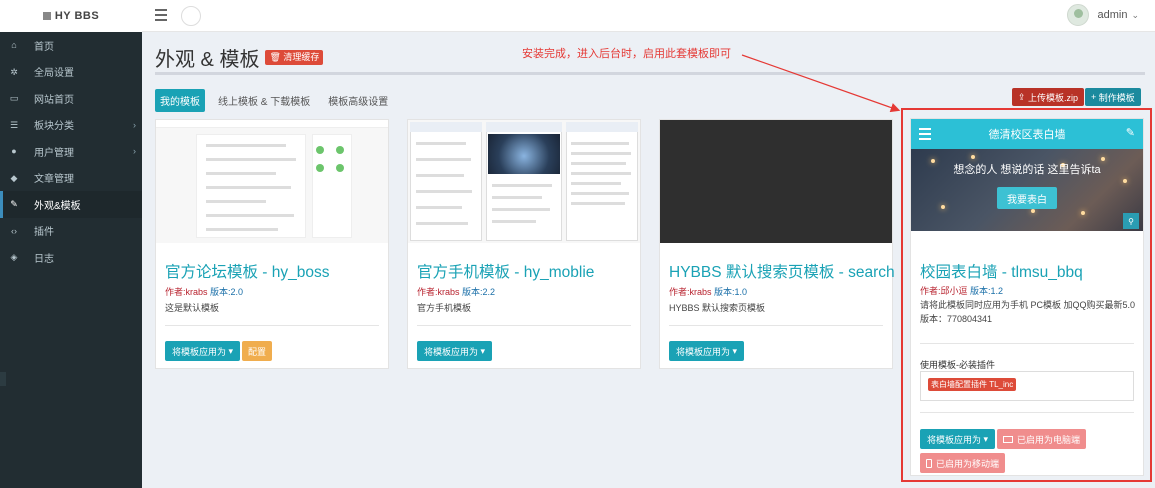  What do you see at coordinates (71, 204) in the screenshot?
I see `sidebar-item-appearance: ✎ 外观&模板` at bounding box center [71, 204].